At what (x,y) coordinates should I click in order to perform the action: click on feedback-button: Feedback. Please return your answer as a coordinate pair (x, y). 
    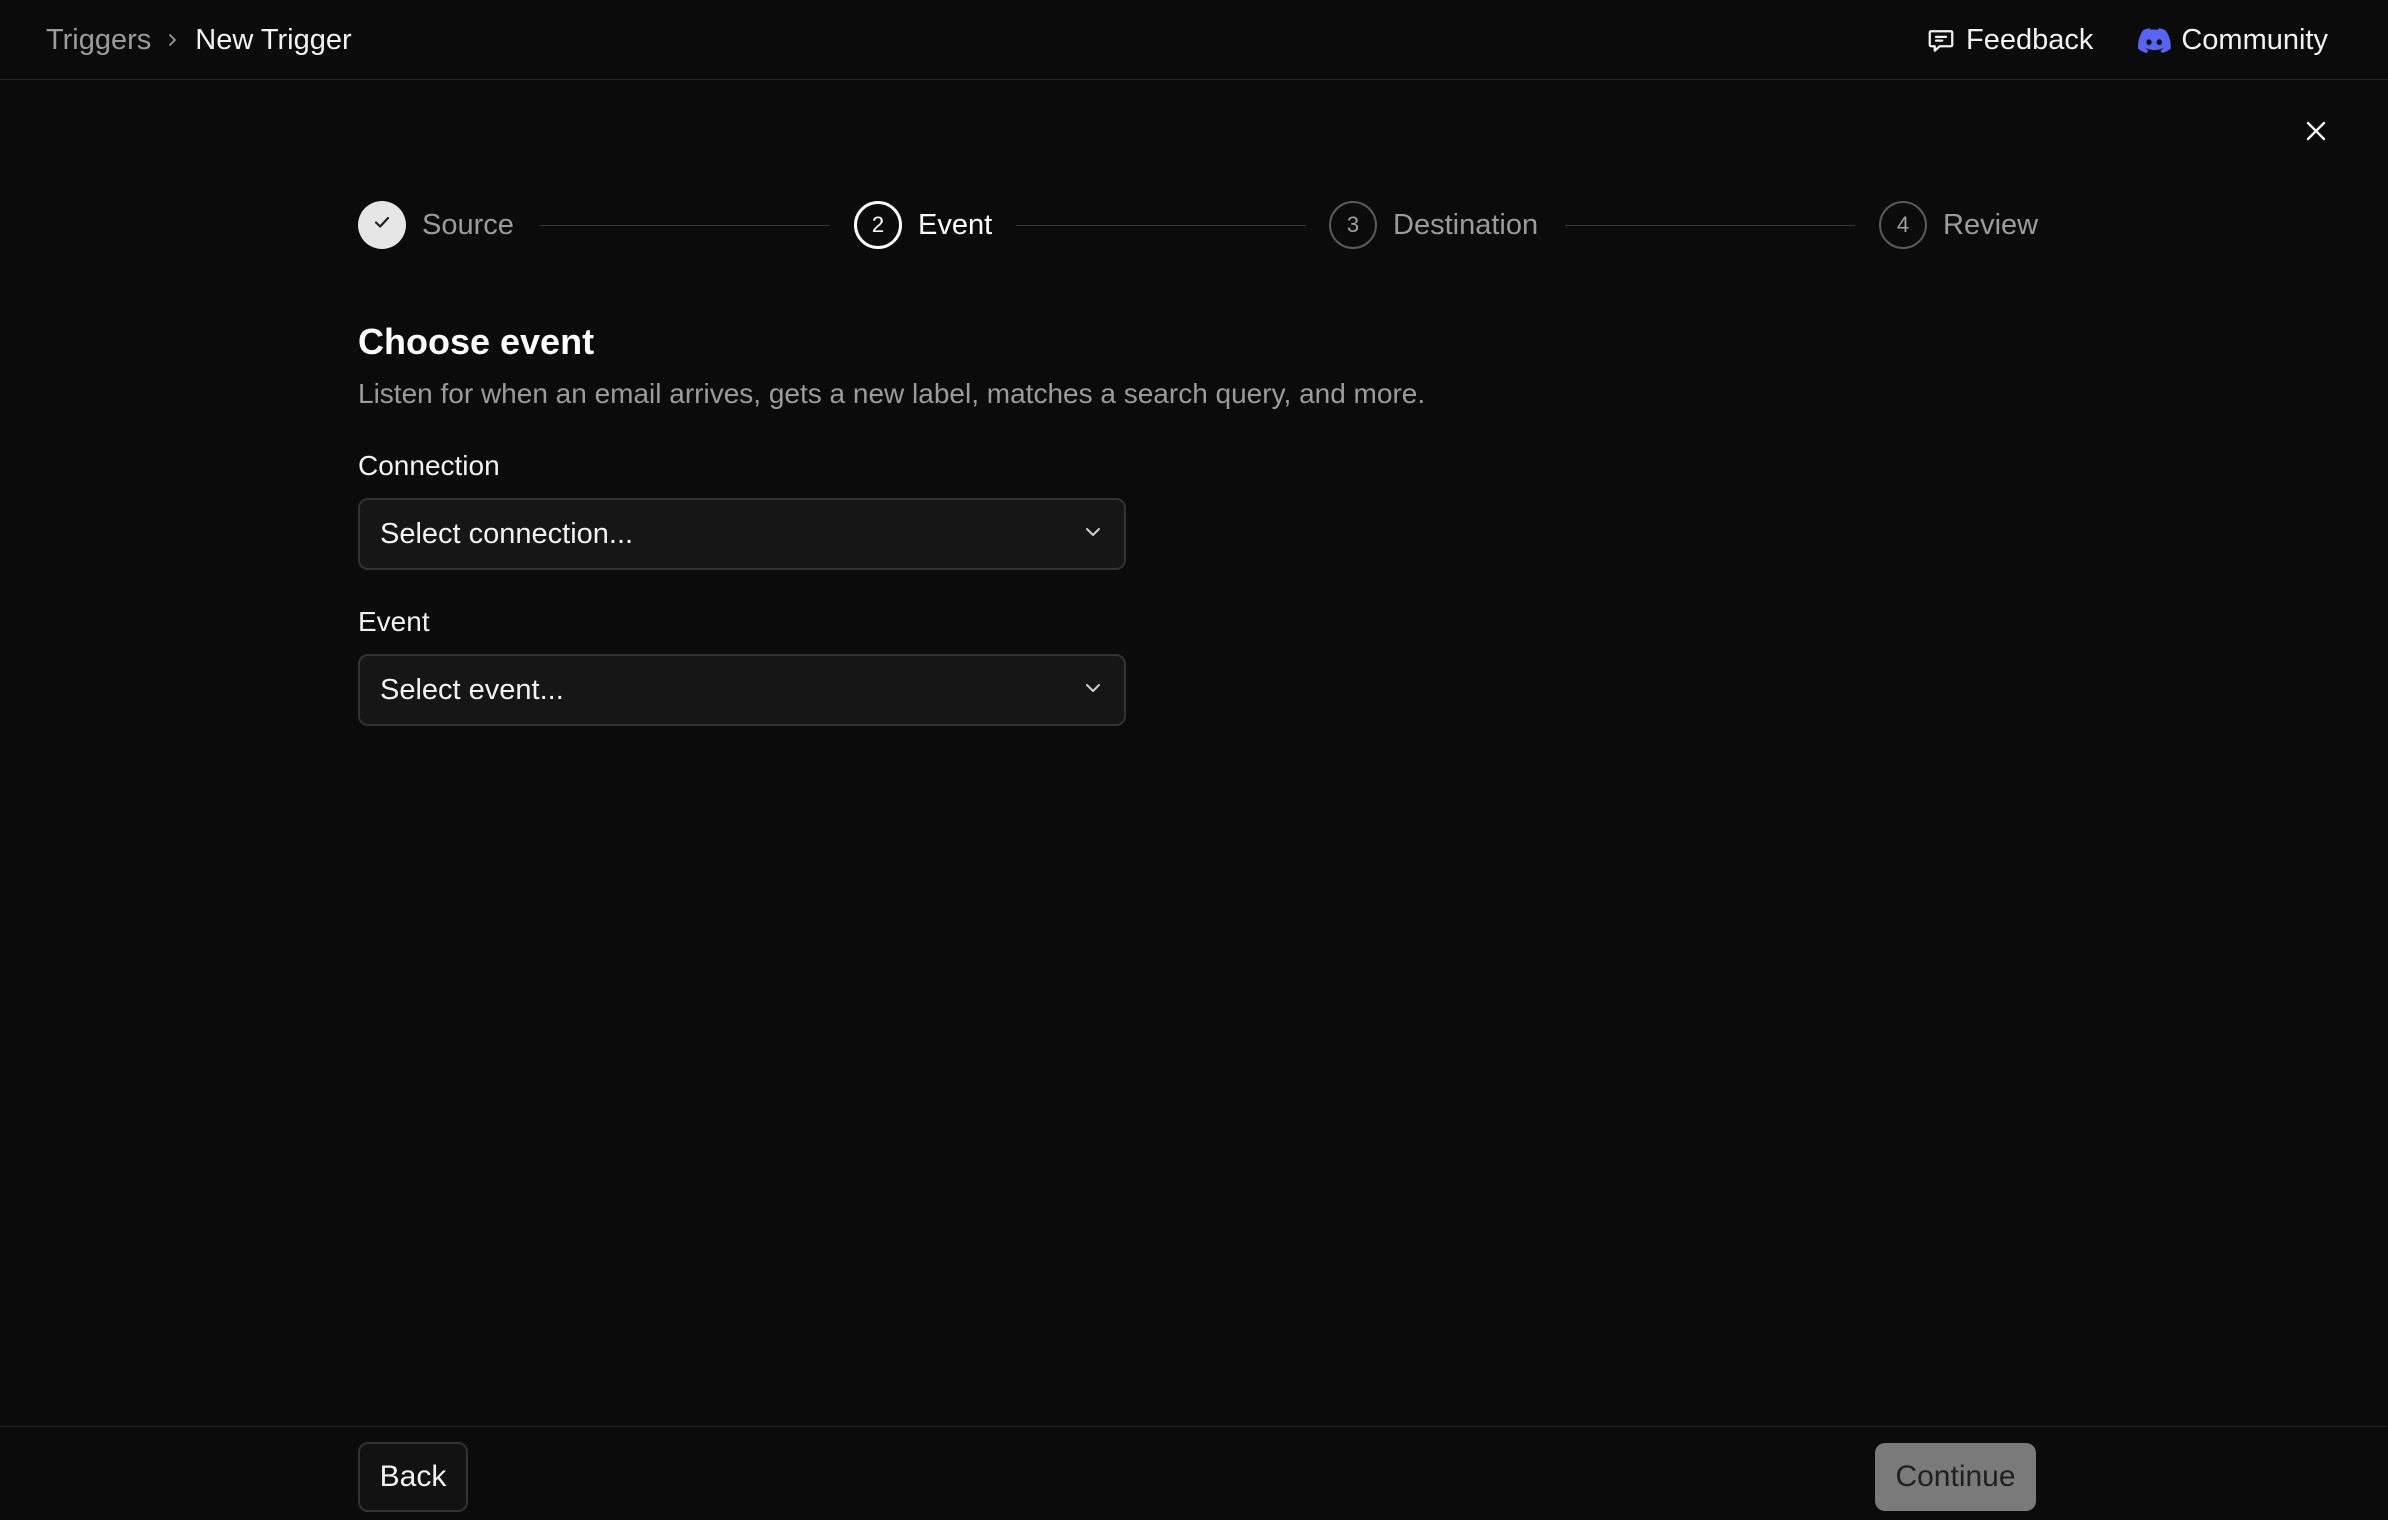
    Looking at the image, I should click on (2009, 40).